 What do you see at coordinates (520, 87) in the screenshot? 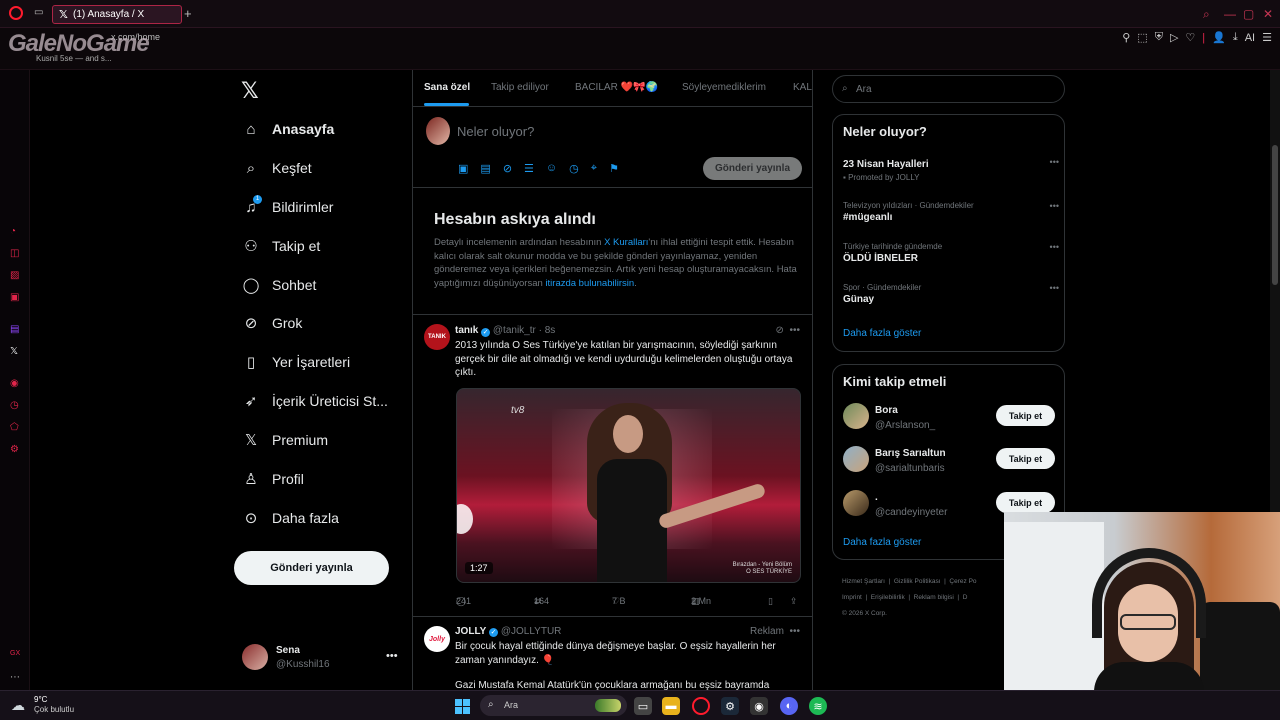
I see `tab-following: Takip ediliyor` at bounding box center [520, 87].